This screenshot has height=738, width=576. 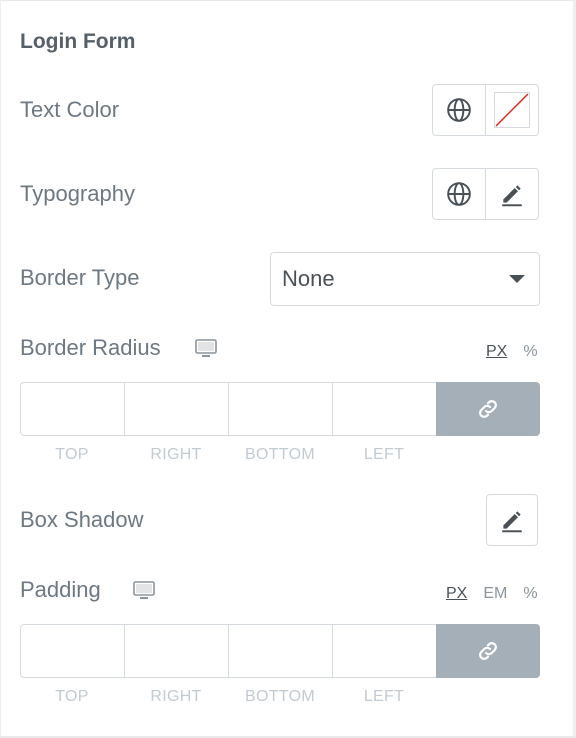 What do you see at coordinates (512, 352) in the screenshot?
I see `border-radius-units: PX %` at bounding box center [512, 352].